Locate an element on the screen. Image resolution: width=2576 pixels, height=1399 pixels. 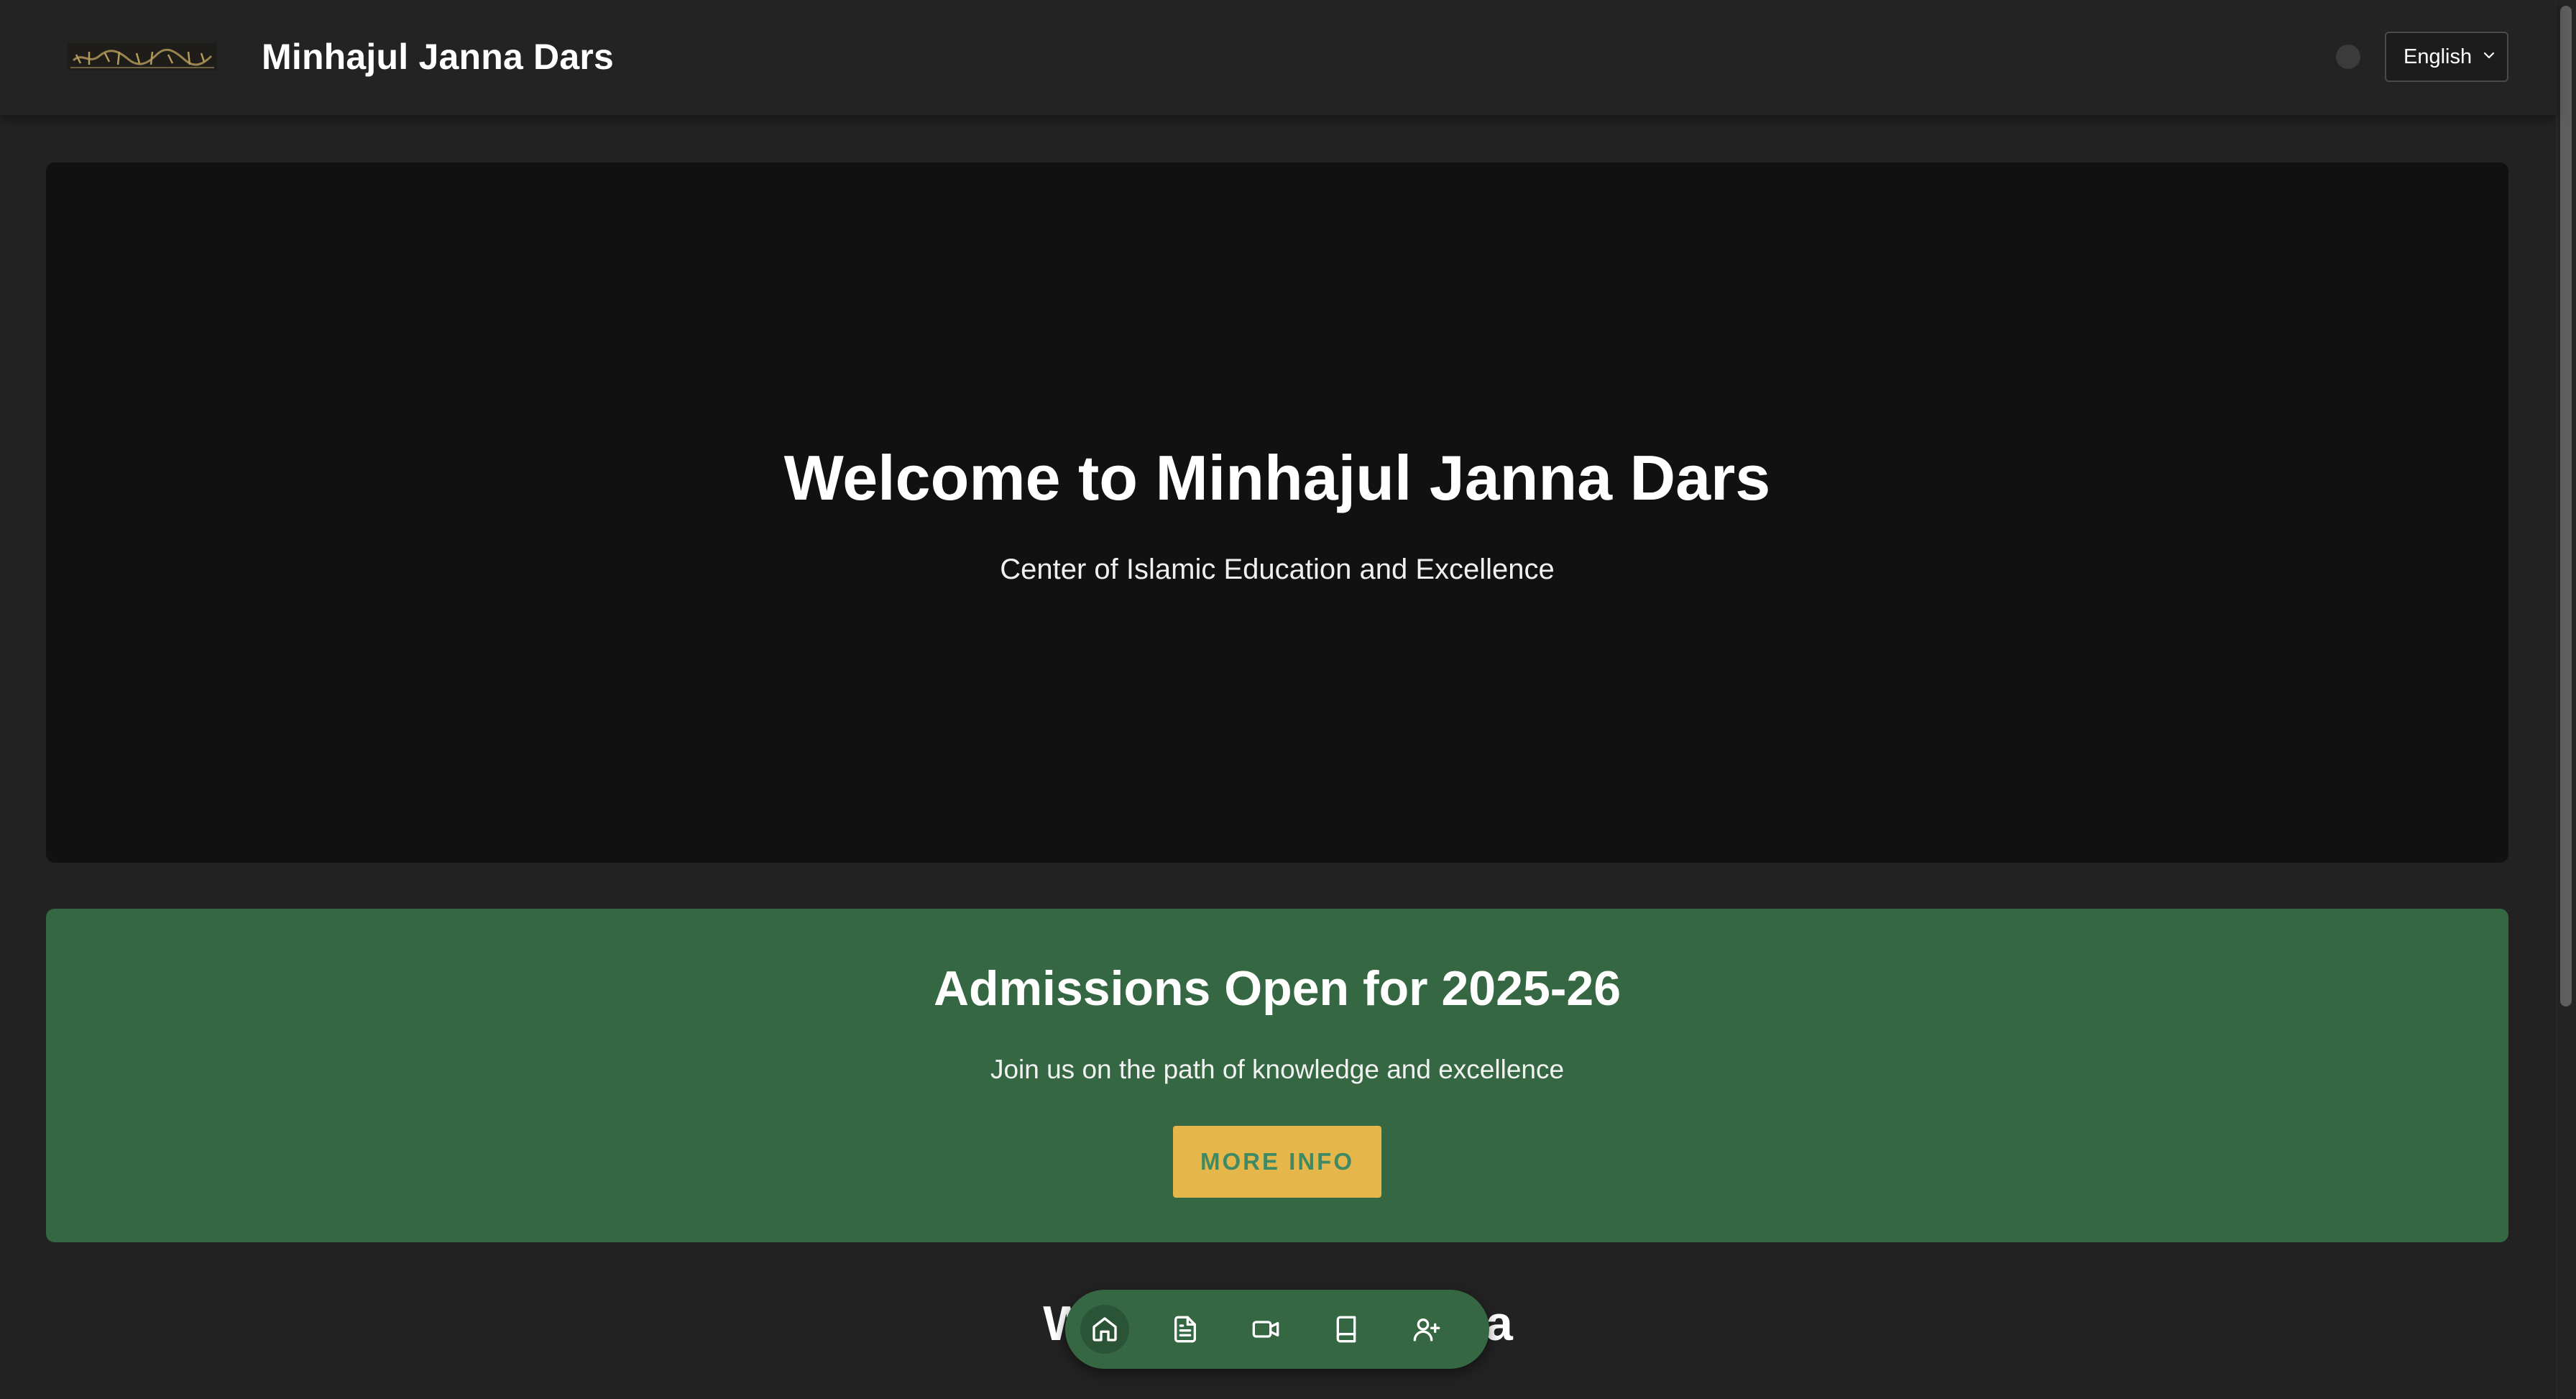
more-info-button: MORE INFO is located at coordinates (1277, 1162).